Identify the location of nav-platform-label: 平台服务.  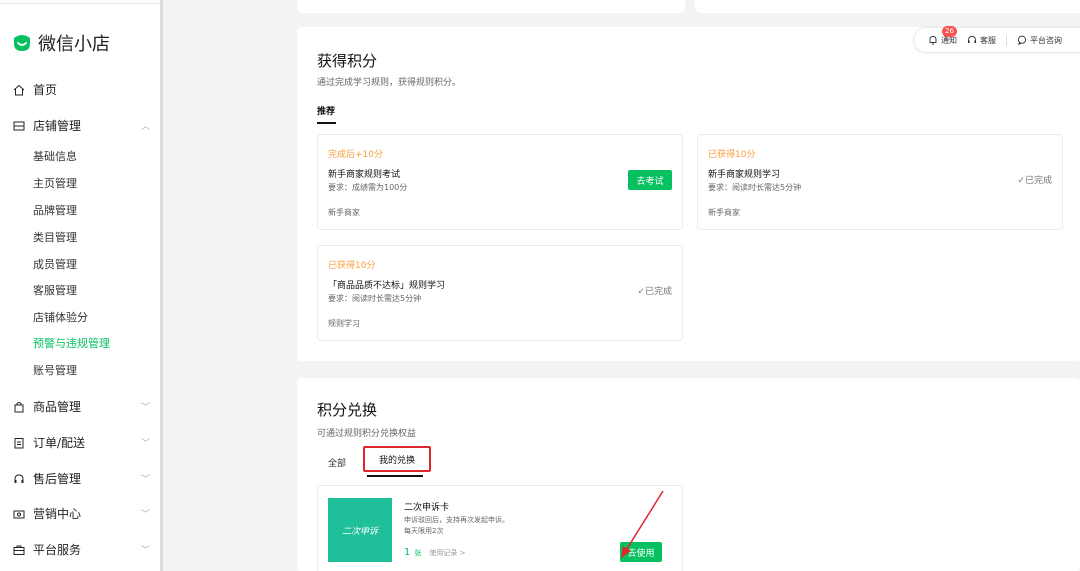
(57, 550).